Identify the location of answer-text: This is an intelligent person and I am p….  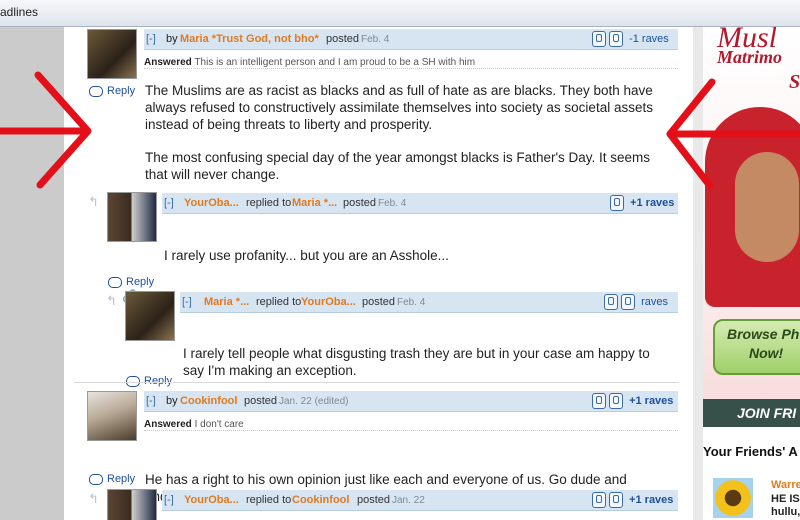
(335, 62).